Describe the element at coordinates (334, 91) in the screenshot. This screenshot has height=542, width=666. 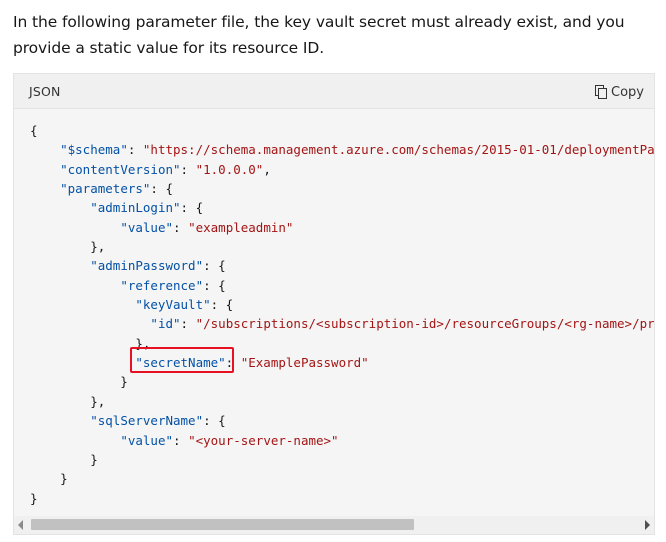
I see `code-header: JSON Copy` at that location.